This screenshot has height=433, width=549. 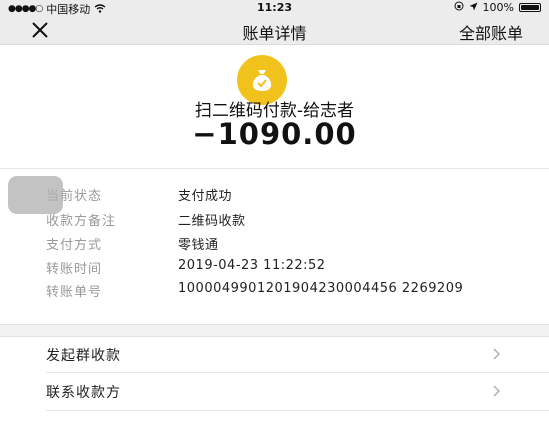 I want to click on row-divider, so click(x=297, y=410).